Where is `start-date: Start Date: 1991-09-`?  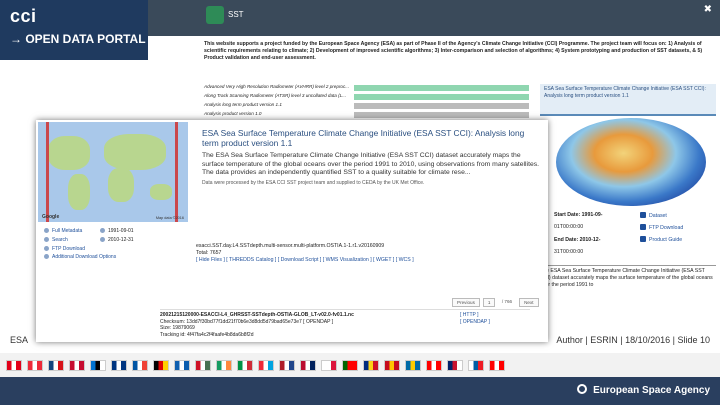
start-date: Start Date: 1991-09- is located at coordinates (578, 215).